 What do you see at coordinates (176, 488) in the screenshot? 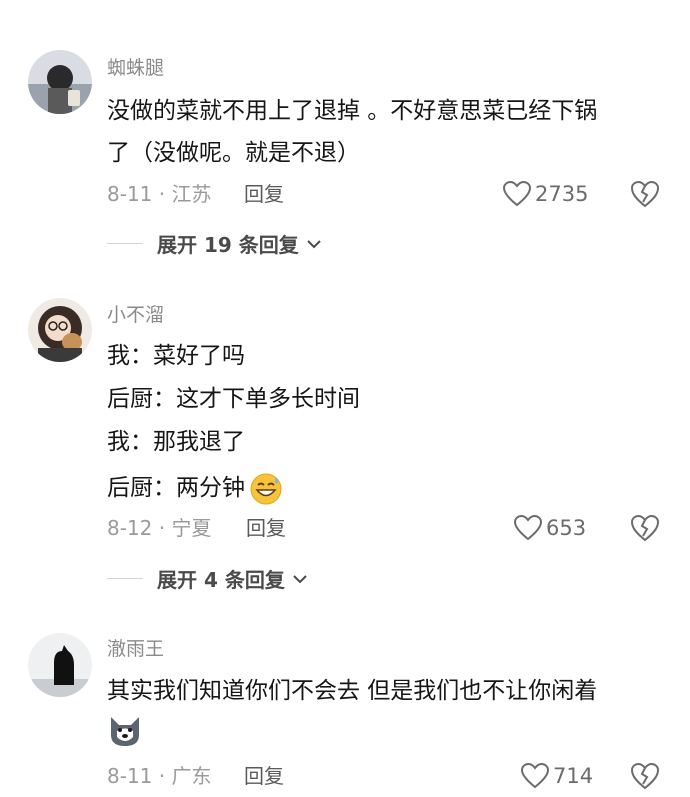
I see `comment-text-span: 后厨：两分钟` at bounding box center [176, 488].